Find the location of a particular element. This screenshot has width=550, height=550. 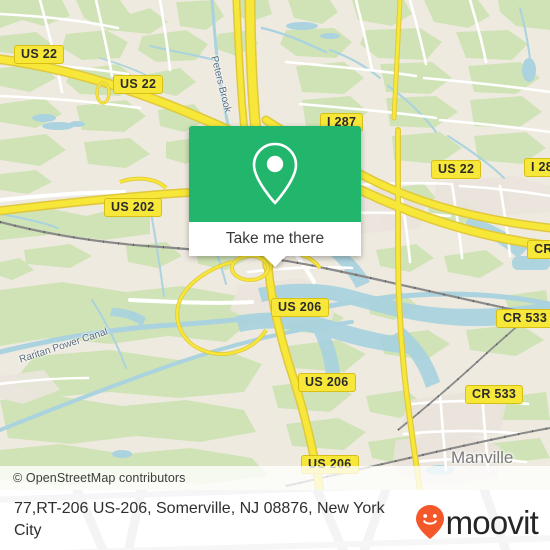

road-shield-us-206-a: US 206 is located at coordinates (300, 307).